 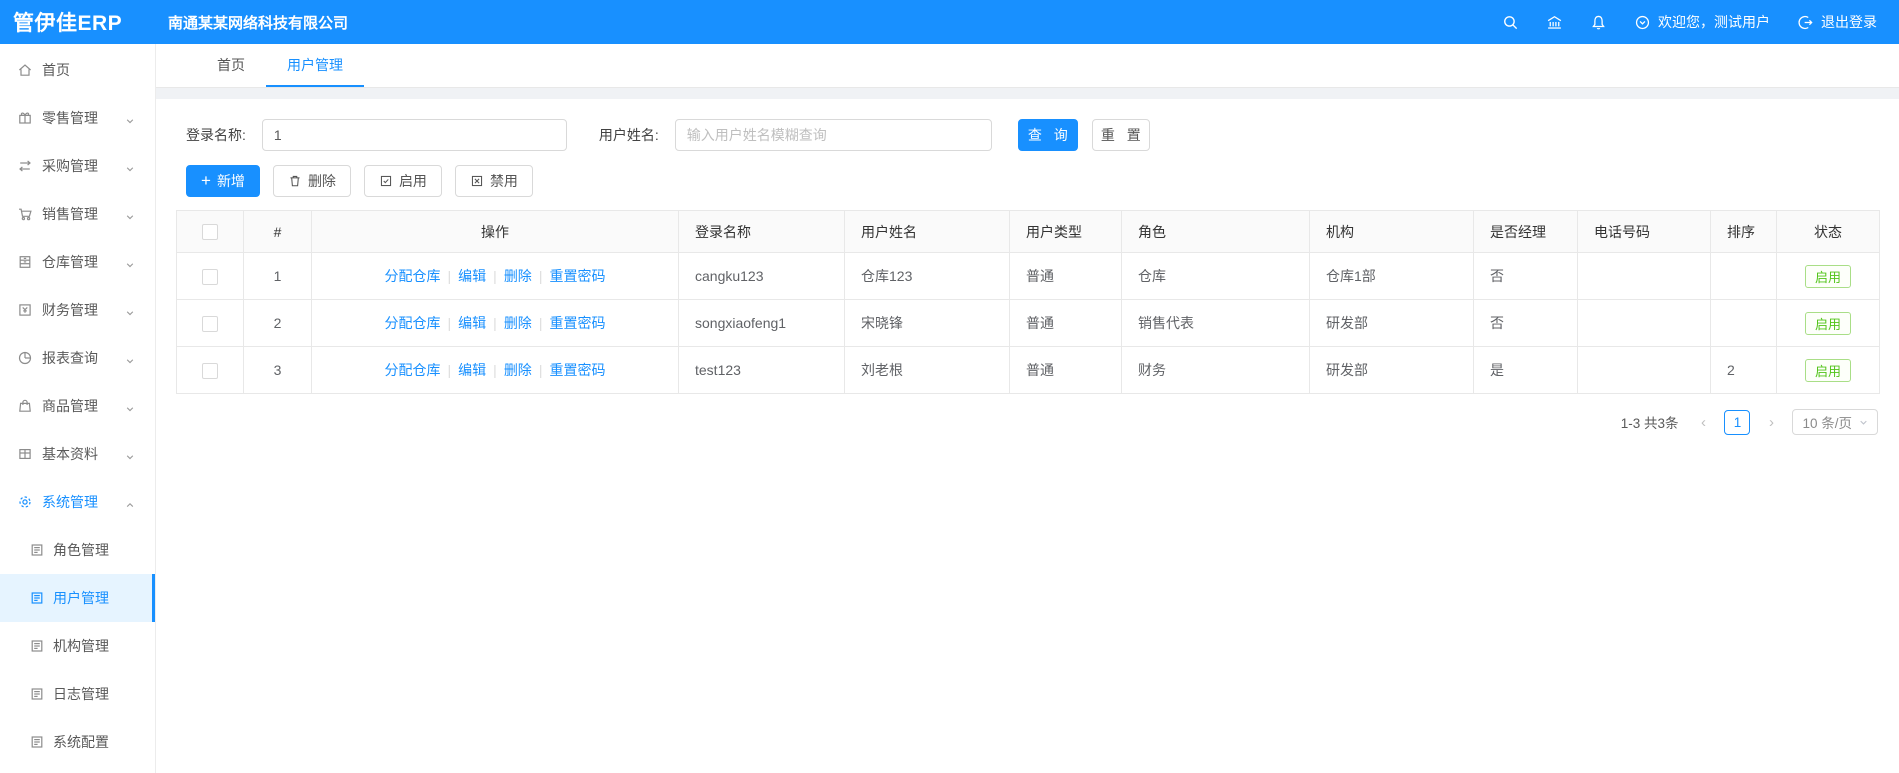 What do you see at coordinates (493, 181) in the screenshot?
I see `disable-button: 禁用` at bounding box center [493, 181].